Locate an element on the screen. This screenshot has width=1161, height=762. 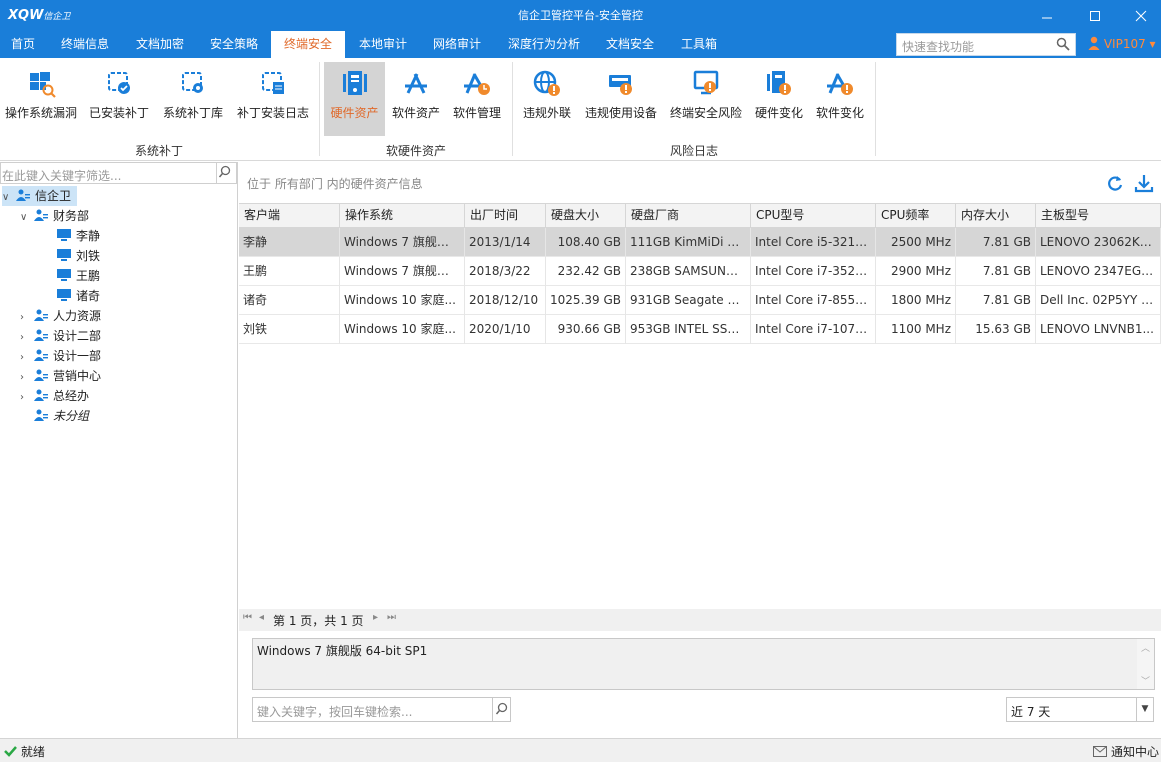
next-page-icon: ▸ is located at coordinates (375, 617).